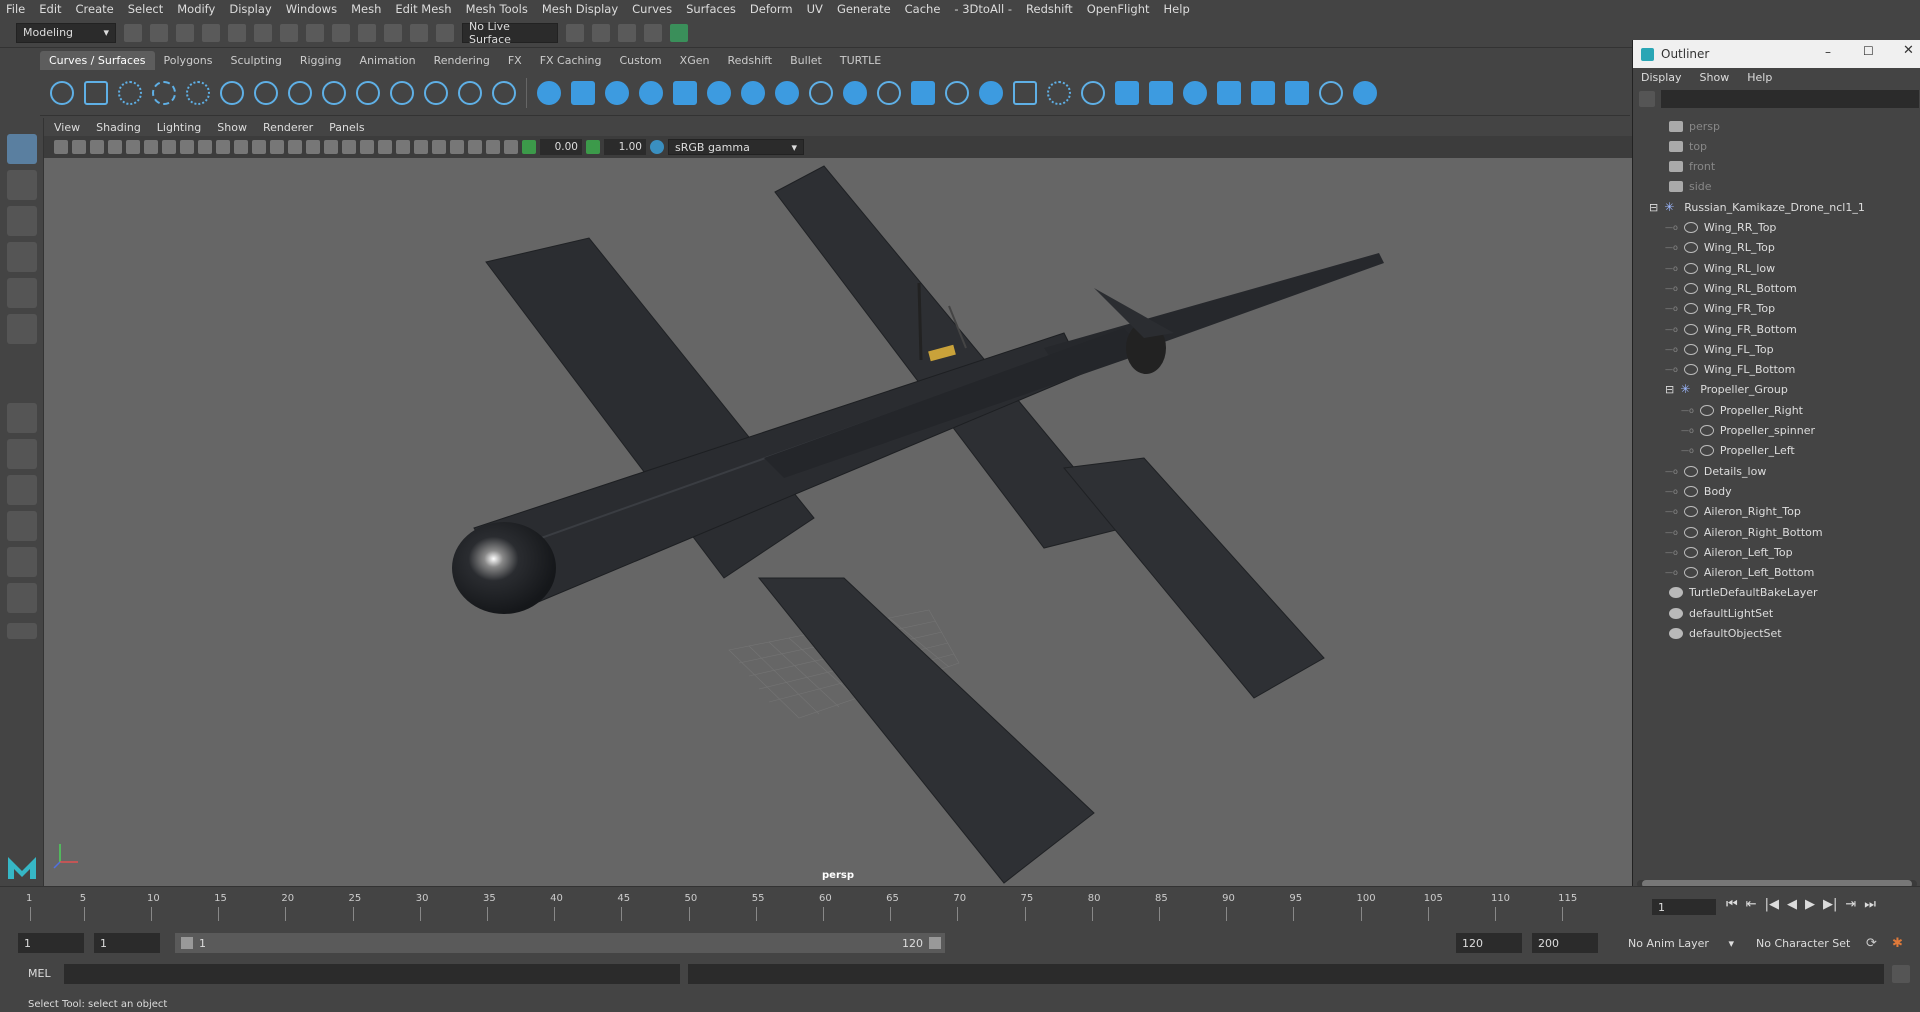  Describe the element at coordinates (419, 32) in the screenshot. I see `snap-view-icon` at that location.